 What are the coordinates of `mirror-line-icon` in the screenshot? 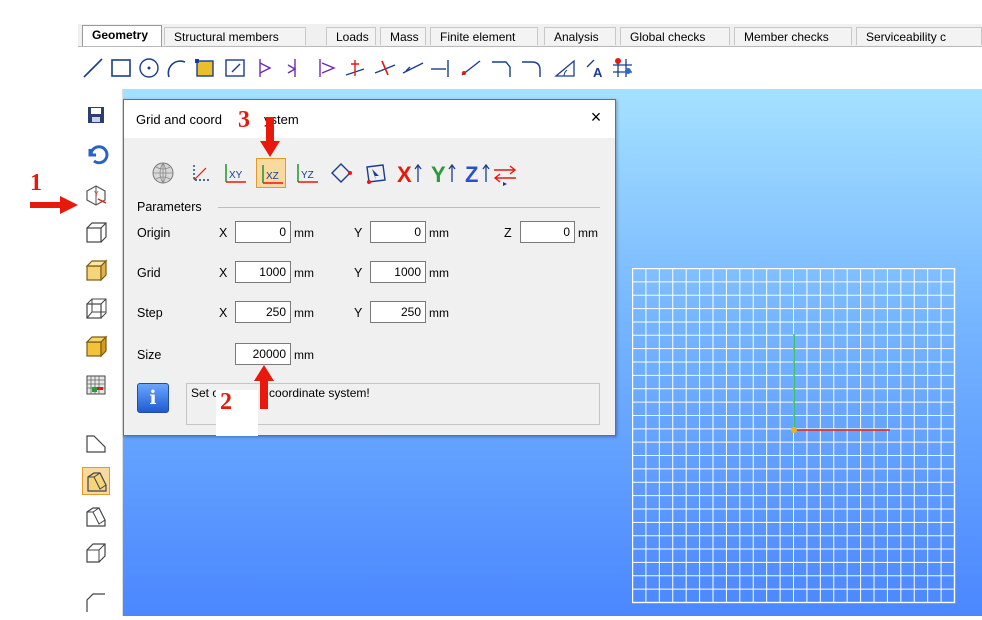 It's located at (295, 68).